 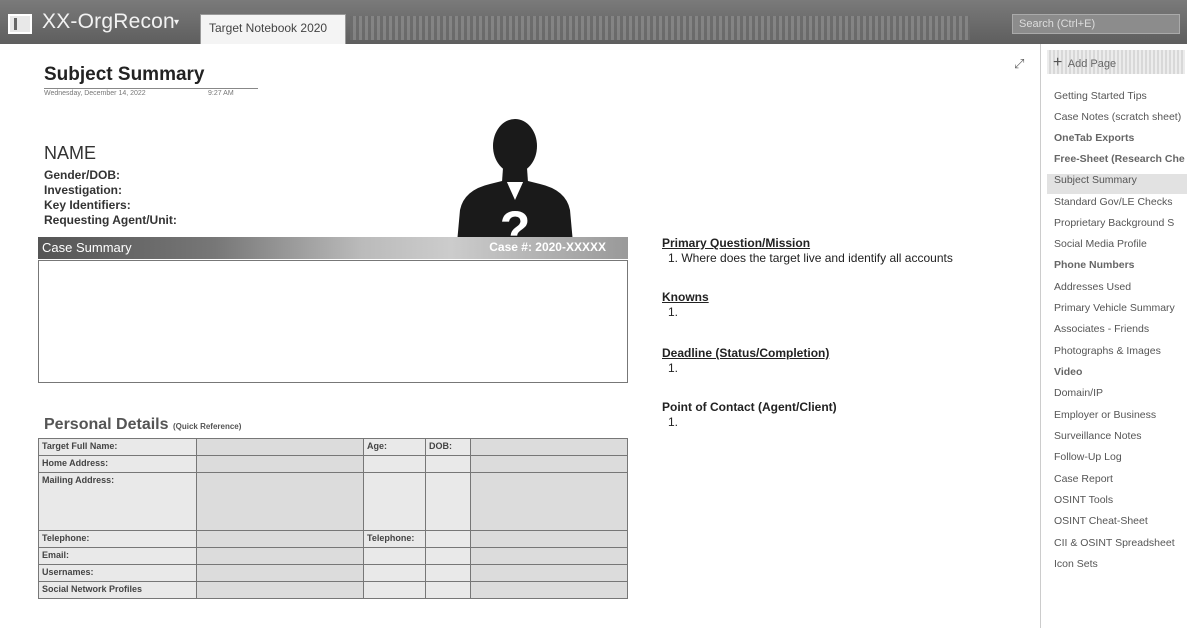 I want to click on point-of-contact-block: Point of Contact (Agent/Client) 1., so click(x=749, y=414).